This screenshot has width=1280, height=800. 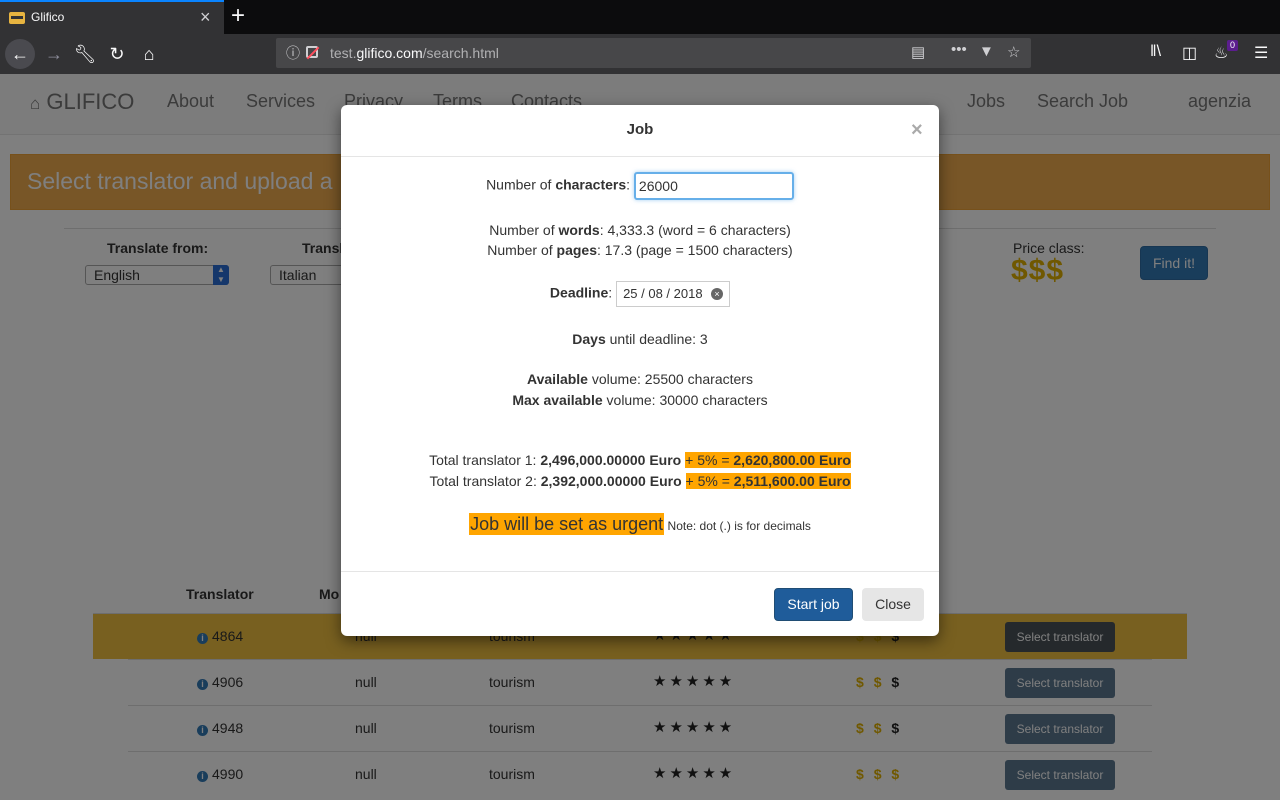 What do you see at coordinates (640, 604) in the screenshot?
I see `modal-footer: Start job Close` at bounding box center [640, 604].